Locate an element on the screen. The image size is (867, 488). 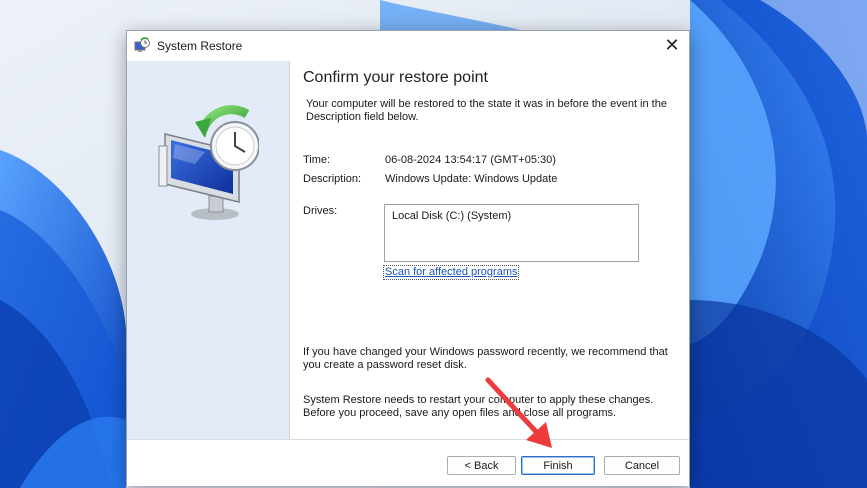
close-button: ✕ is located at coordinates (672, 46).